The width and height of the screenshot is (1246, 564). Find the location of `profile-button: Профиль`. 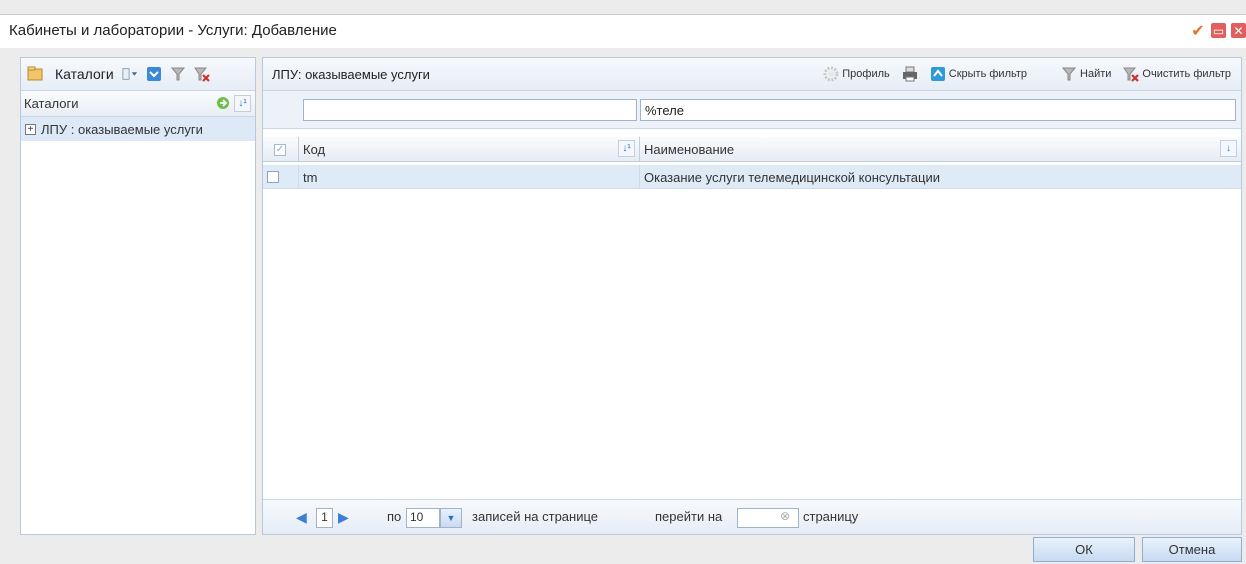

profile-button: Профиль is located at coordinates (856, 74).